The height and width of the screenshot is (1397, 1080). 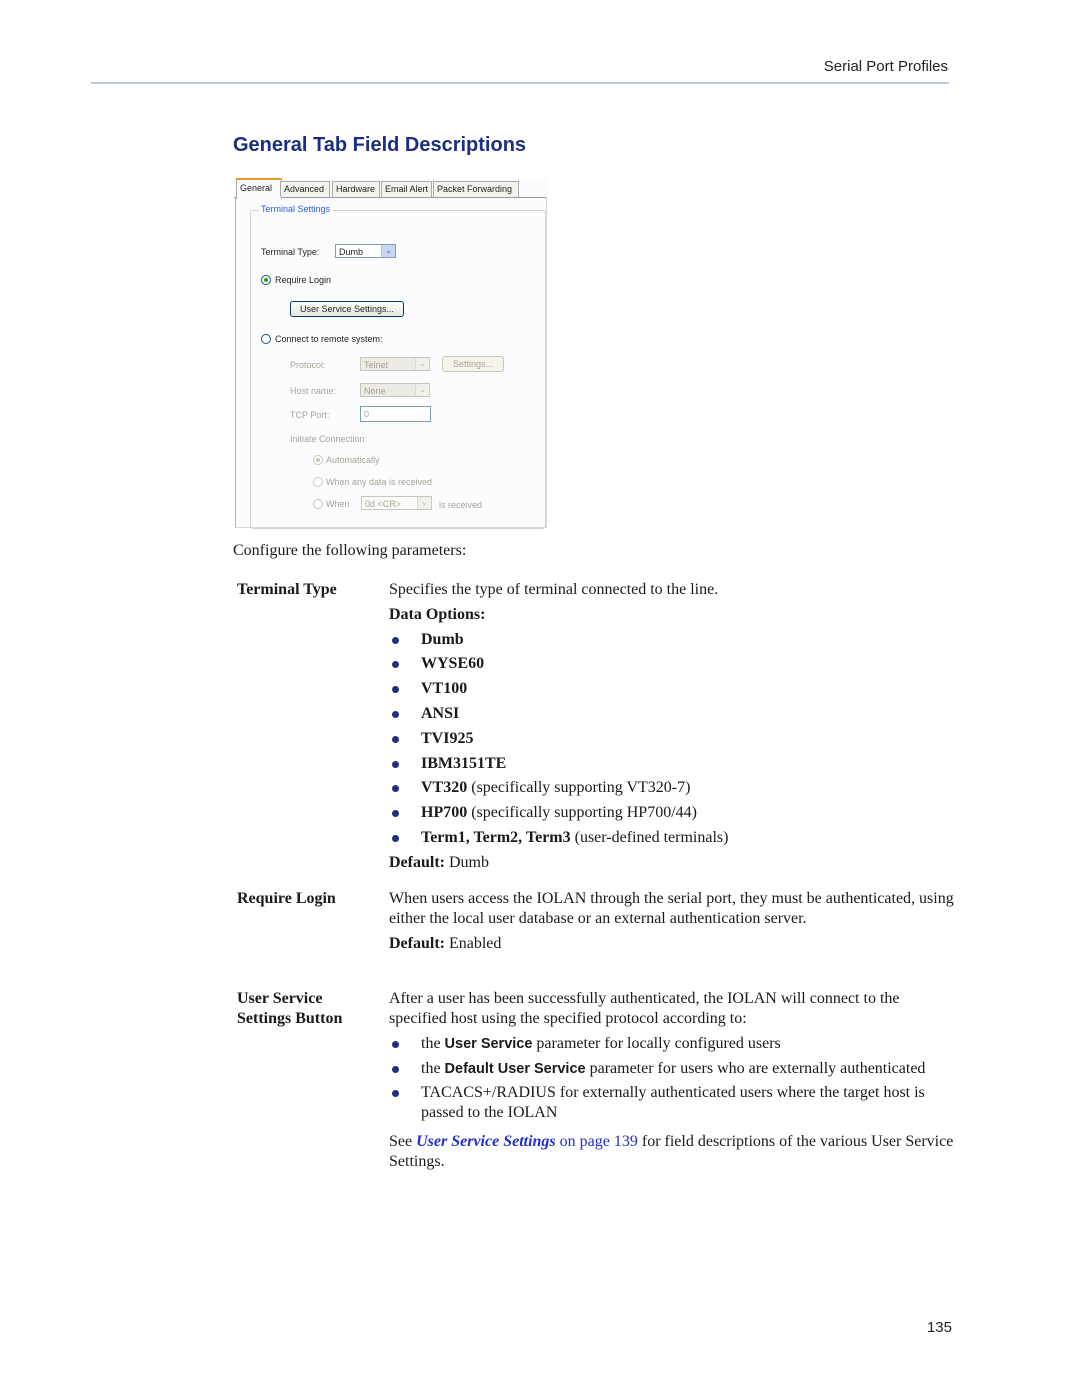 What do you see at coordinates (939, 1327) in the screenshot?
I see `page-number: 135` at bounding box center [939, 1327].